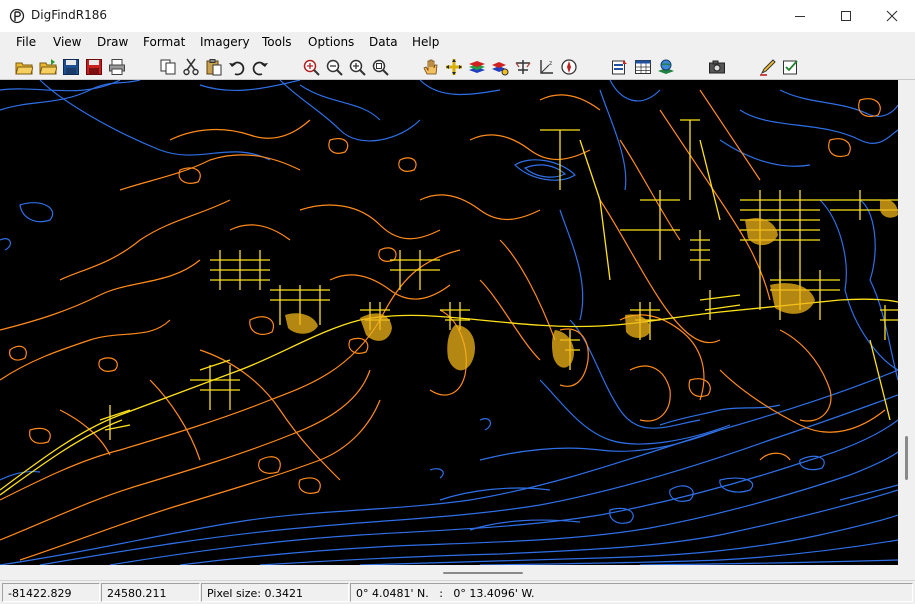  I want to click on save-as-button, so click(94, 67).